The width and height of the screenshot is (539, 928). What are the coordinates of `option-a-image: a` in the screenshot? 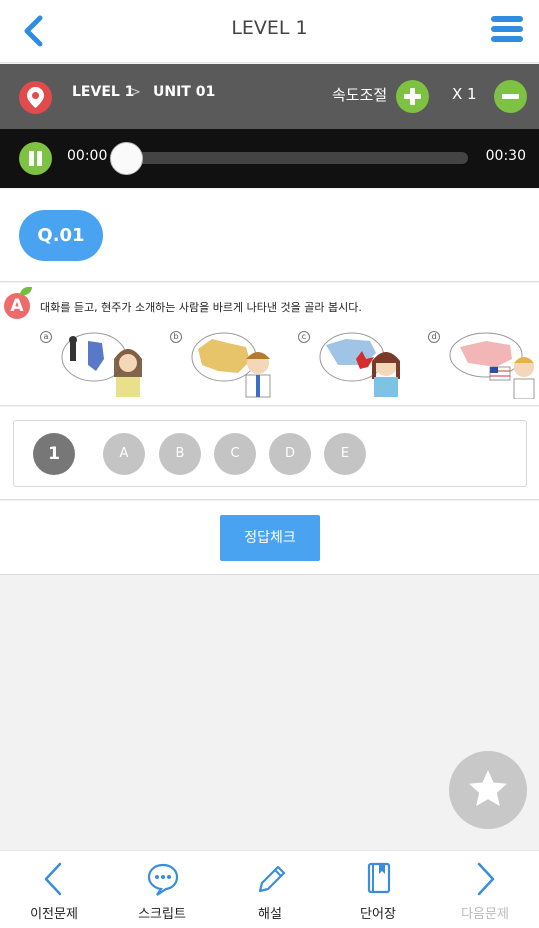 It's located at (95, 364).